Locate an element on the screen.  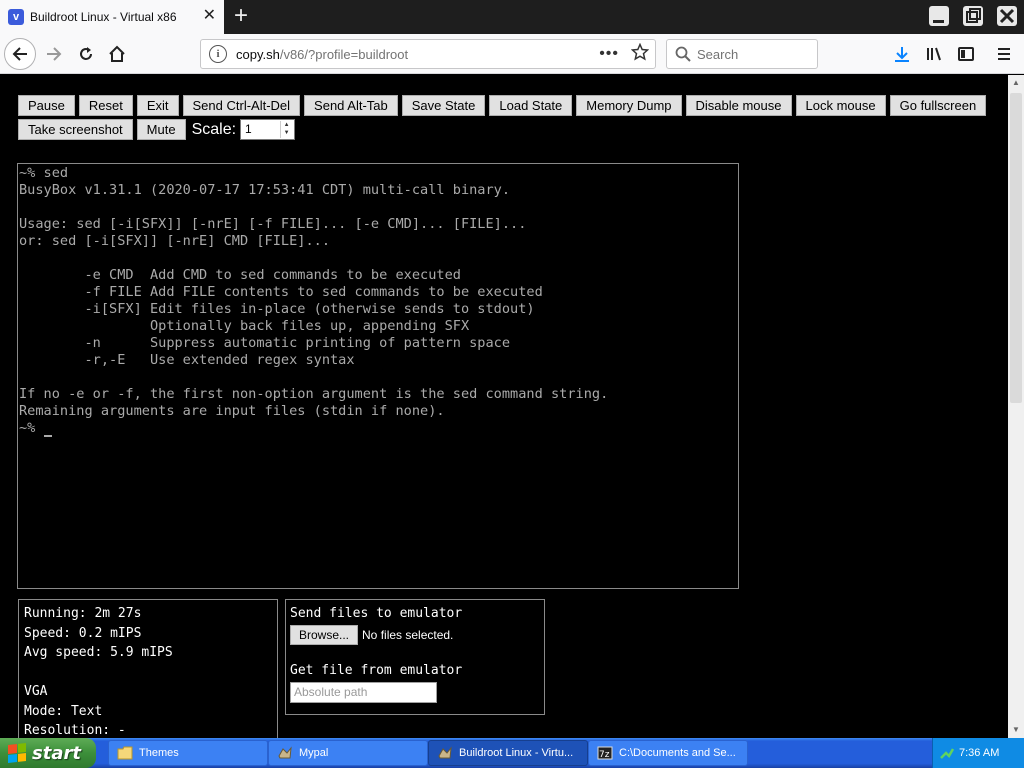
reset-button: Reset is located at coordinates (105, 105).